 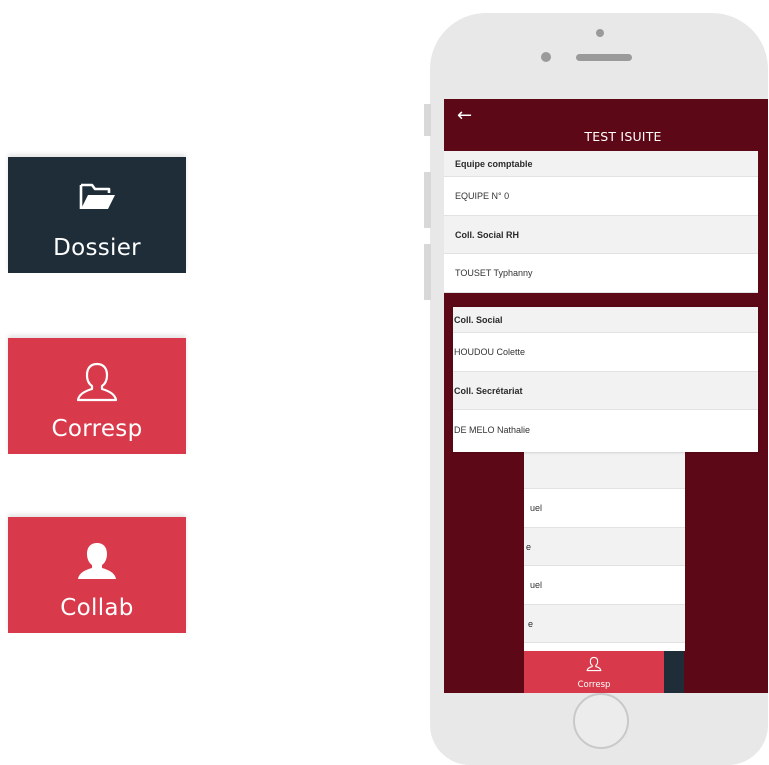 I want to click on popup-item: DE MELO Nathalie, so click(x=605, y=429).